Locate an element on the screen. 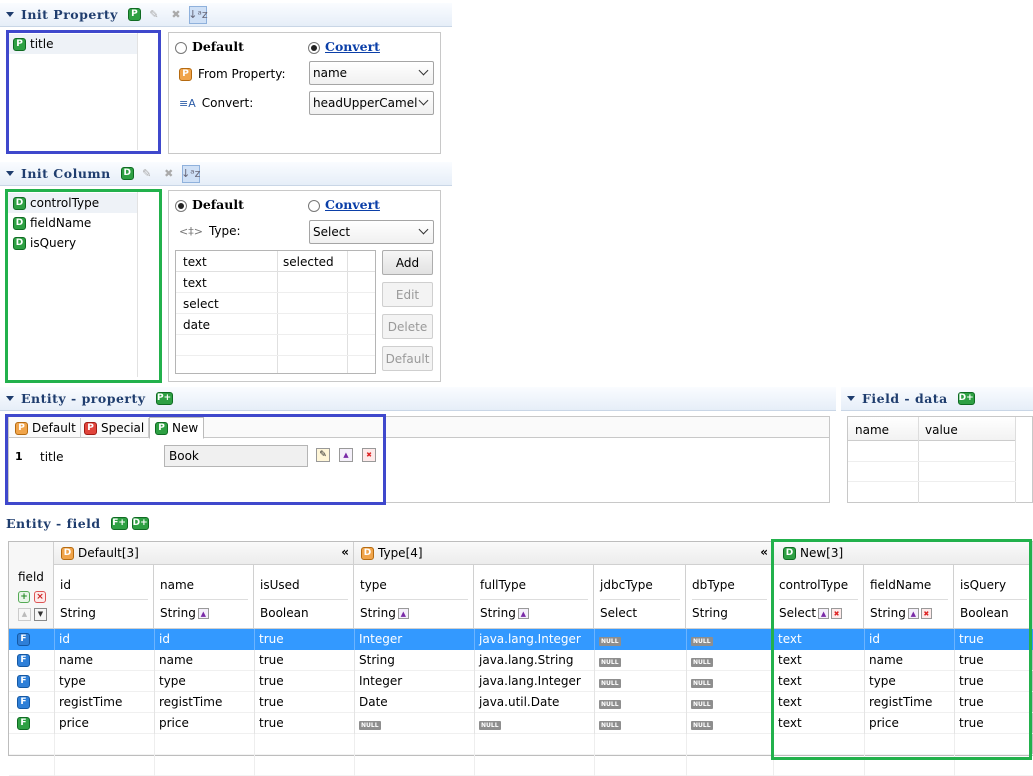 The height and width of the screenshot is (776, 1033). convert-select: headUpperCamel is located at coordinates (371, 103).